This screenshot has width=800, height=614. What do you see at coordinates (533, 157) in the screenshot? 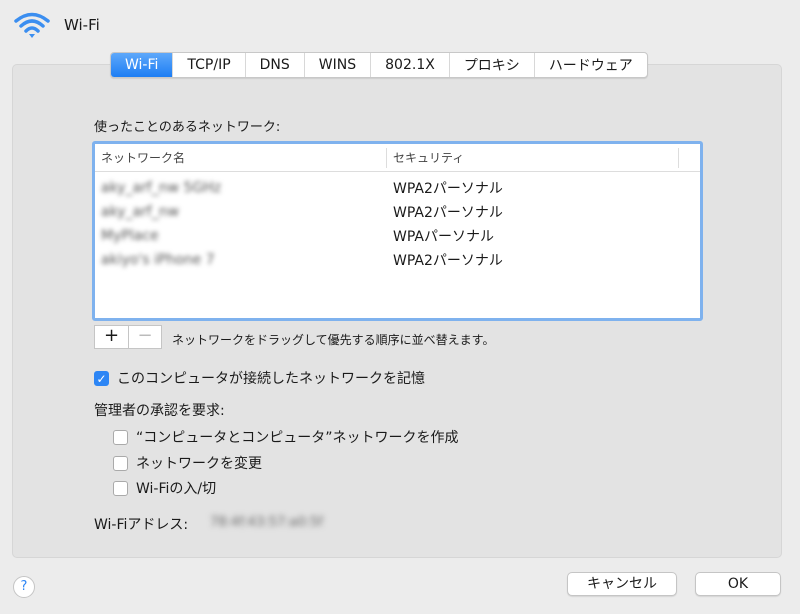
I see `column-header-security: セキュリティ` at bounding box center [533, 157].